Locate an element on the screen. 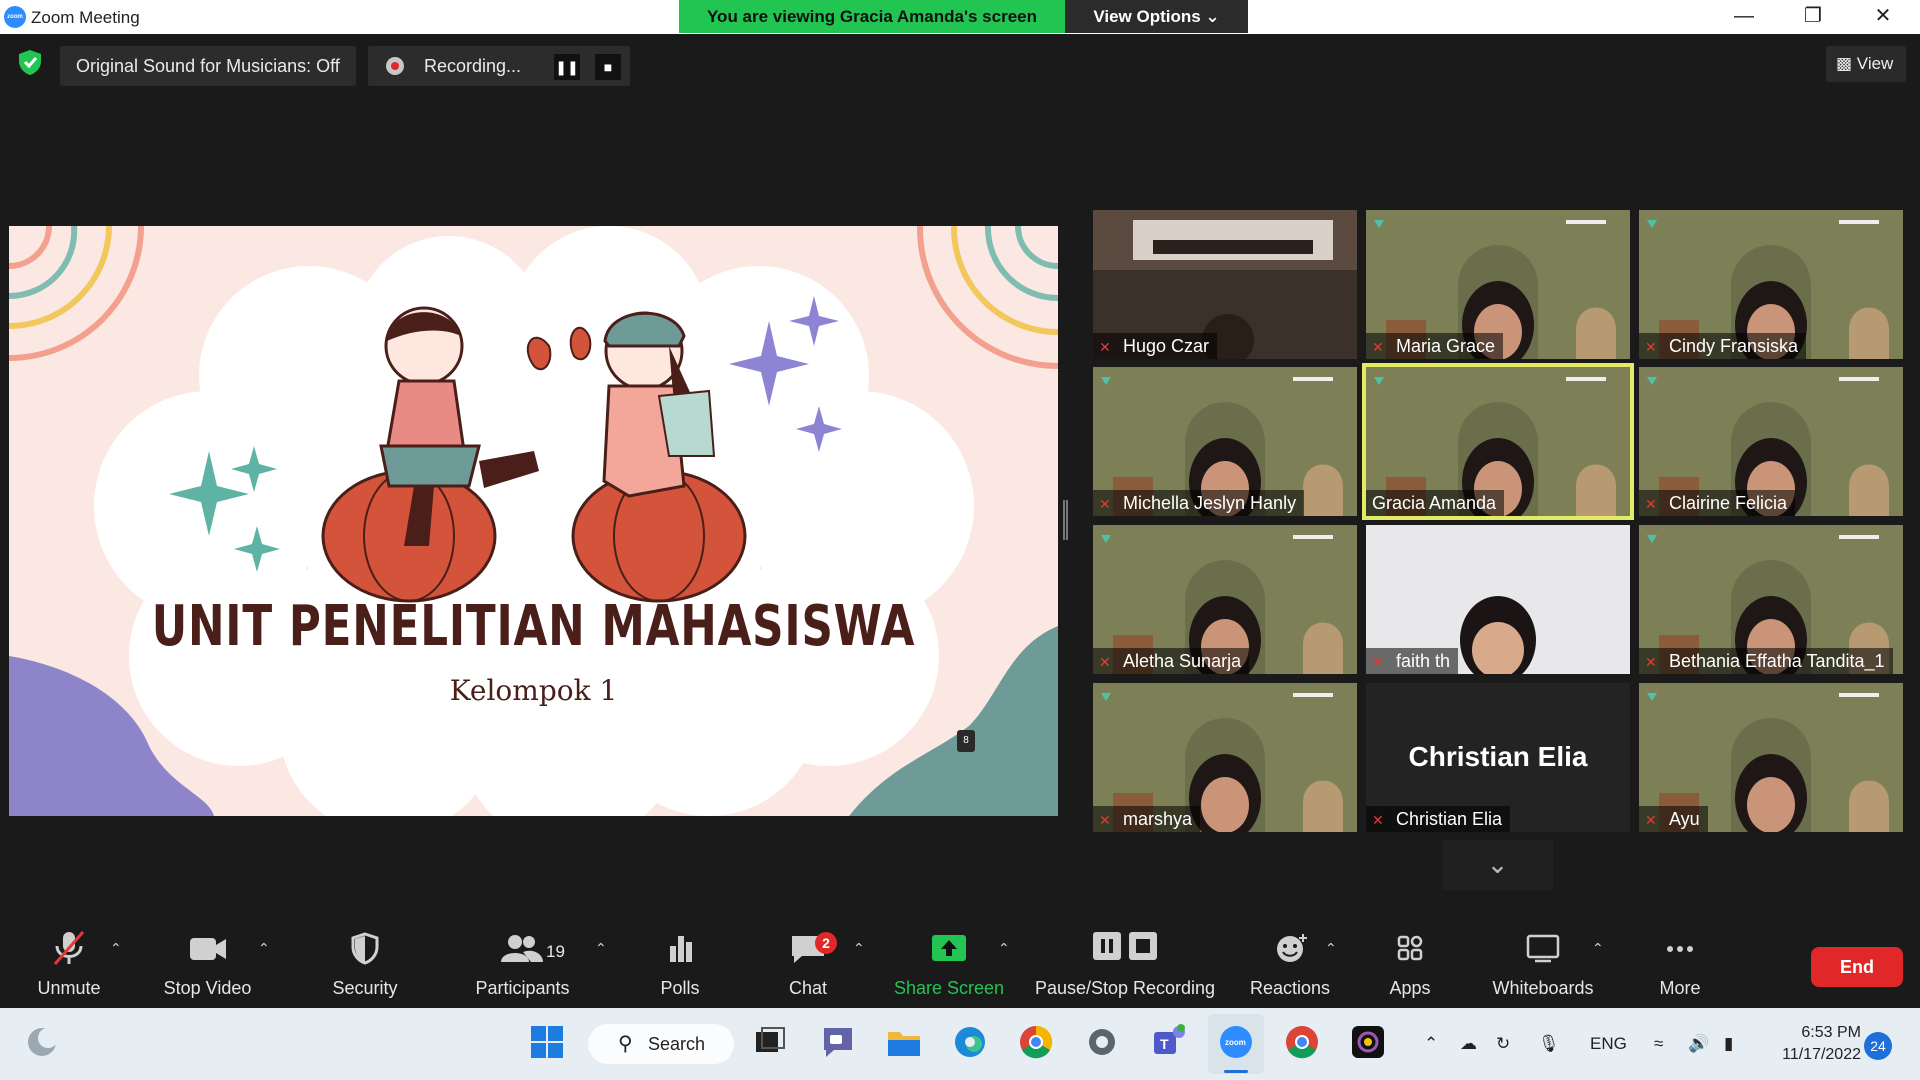 The width and height of the screenshot is (1920, 1080). onedrive-cloud-icon: ☁ is located at coordinates (1468, 1044).